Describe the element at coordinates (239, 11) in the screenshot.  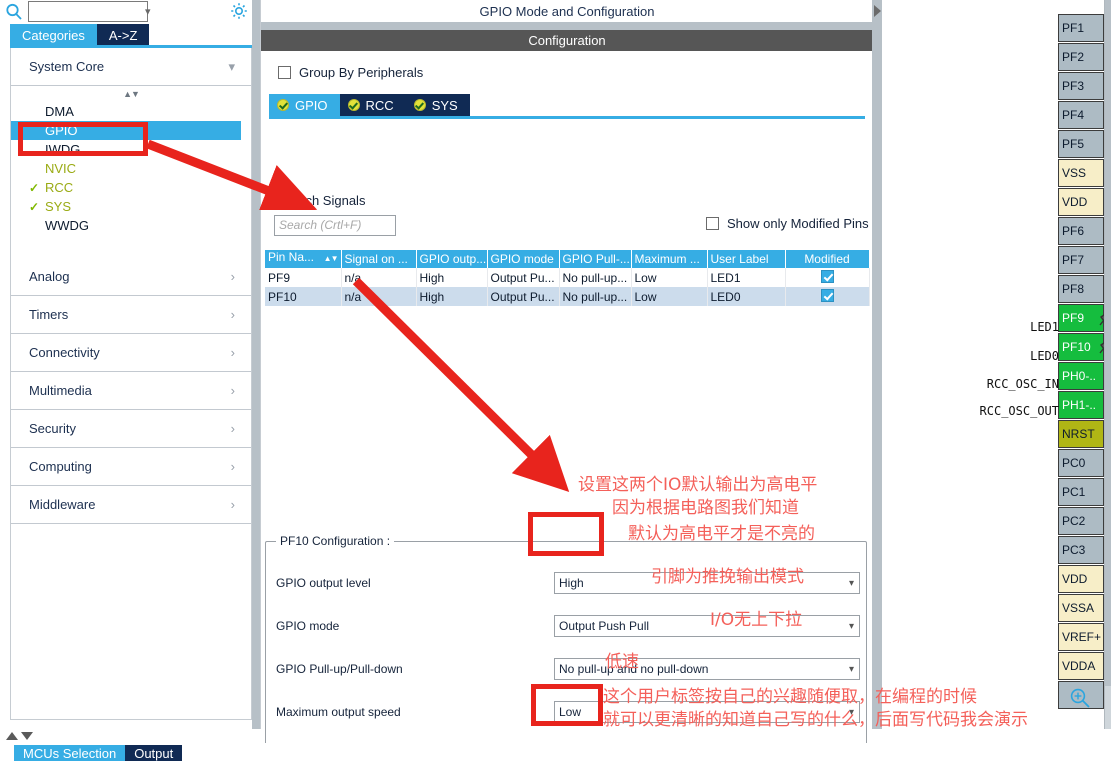
I see `gear-icon` at that location.